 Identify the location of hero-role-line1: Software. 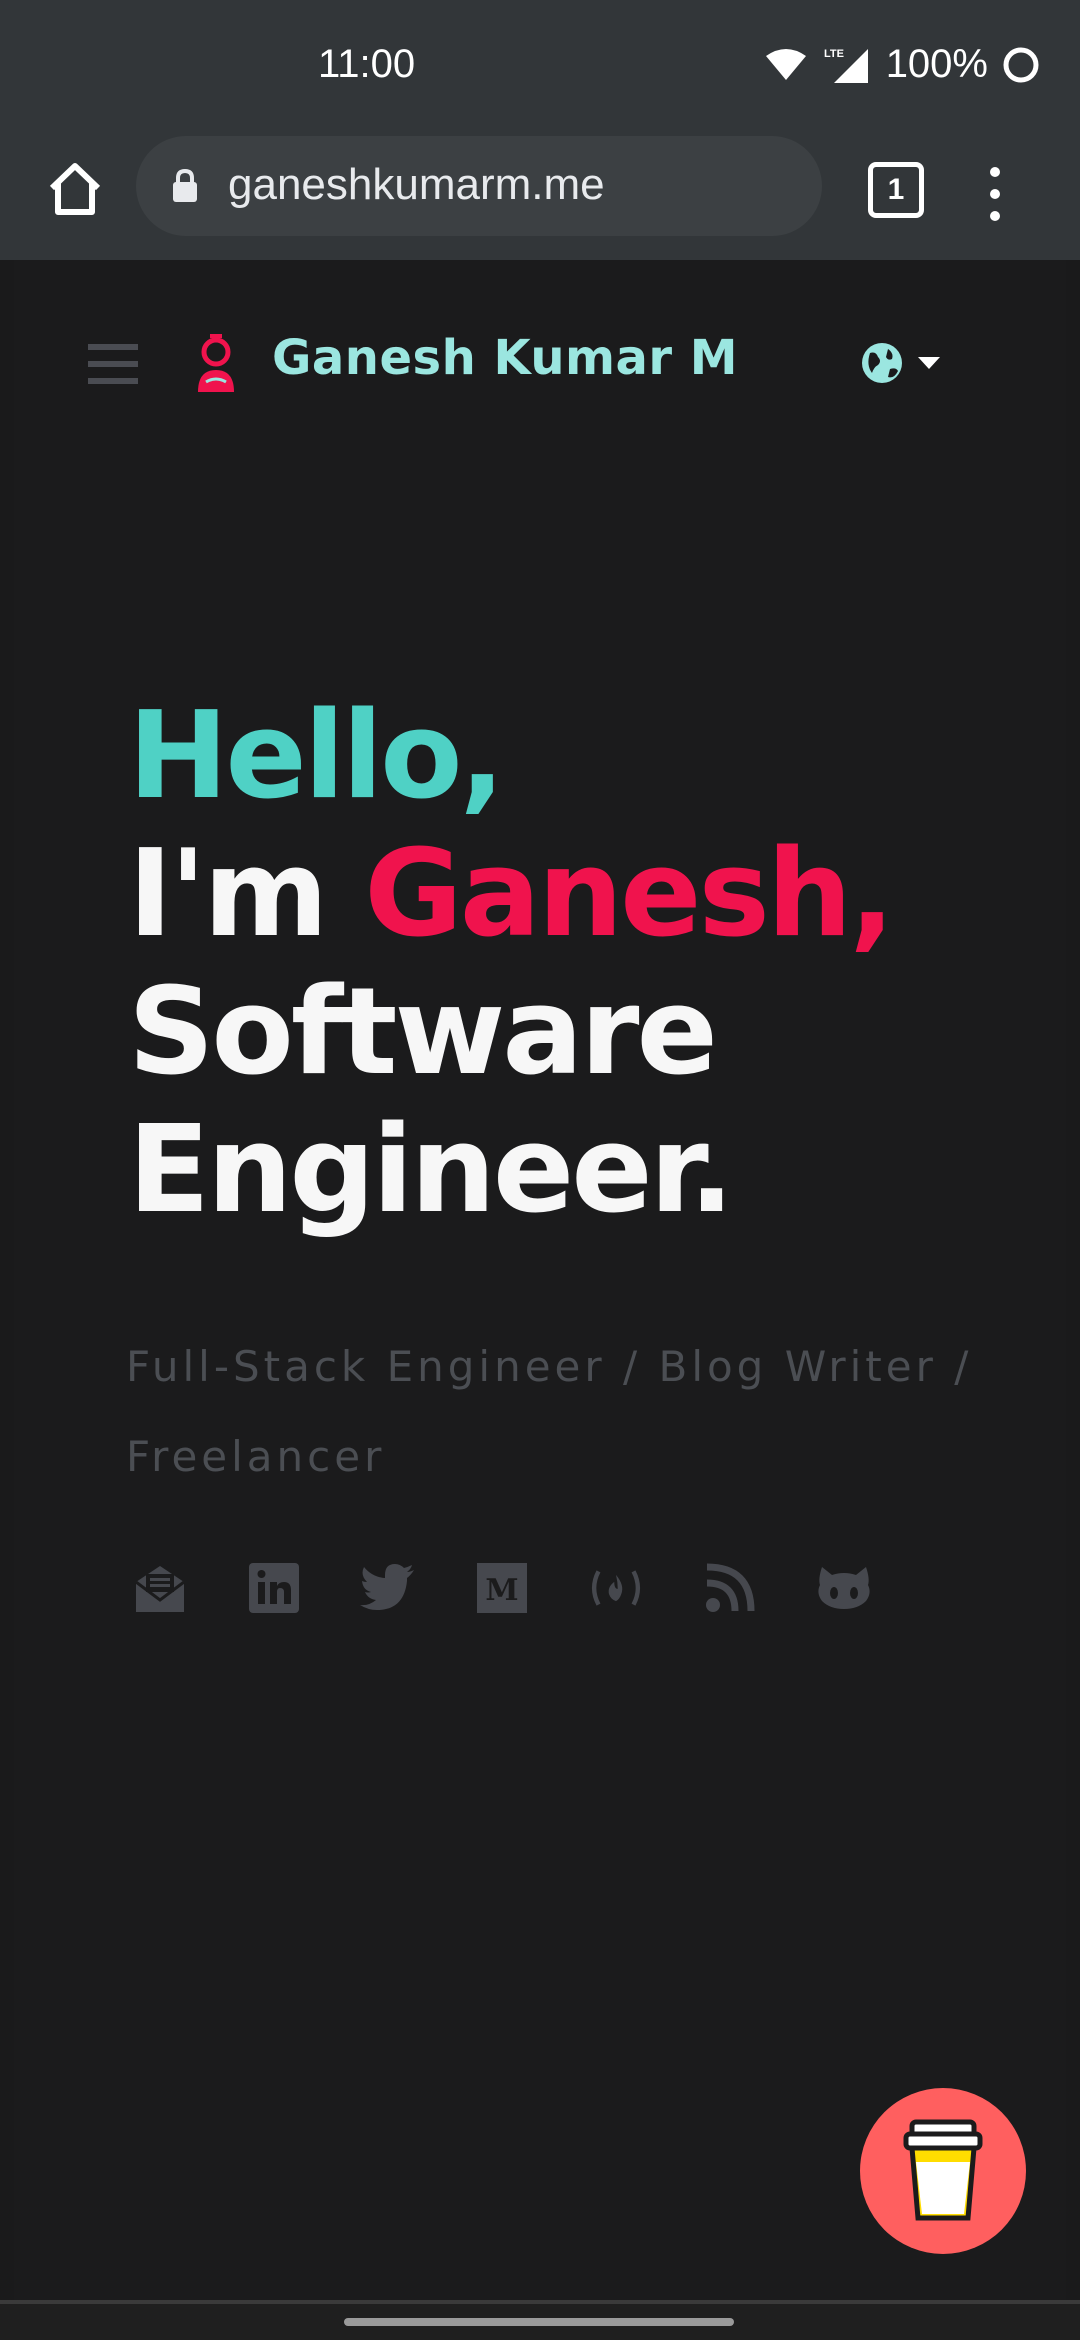
(423, 1032).